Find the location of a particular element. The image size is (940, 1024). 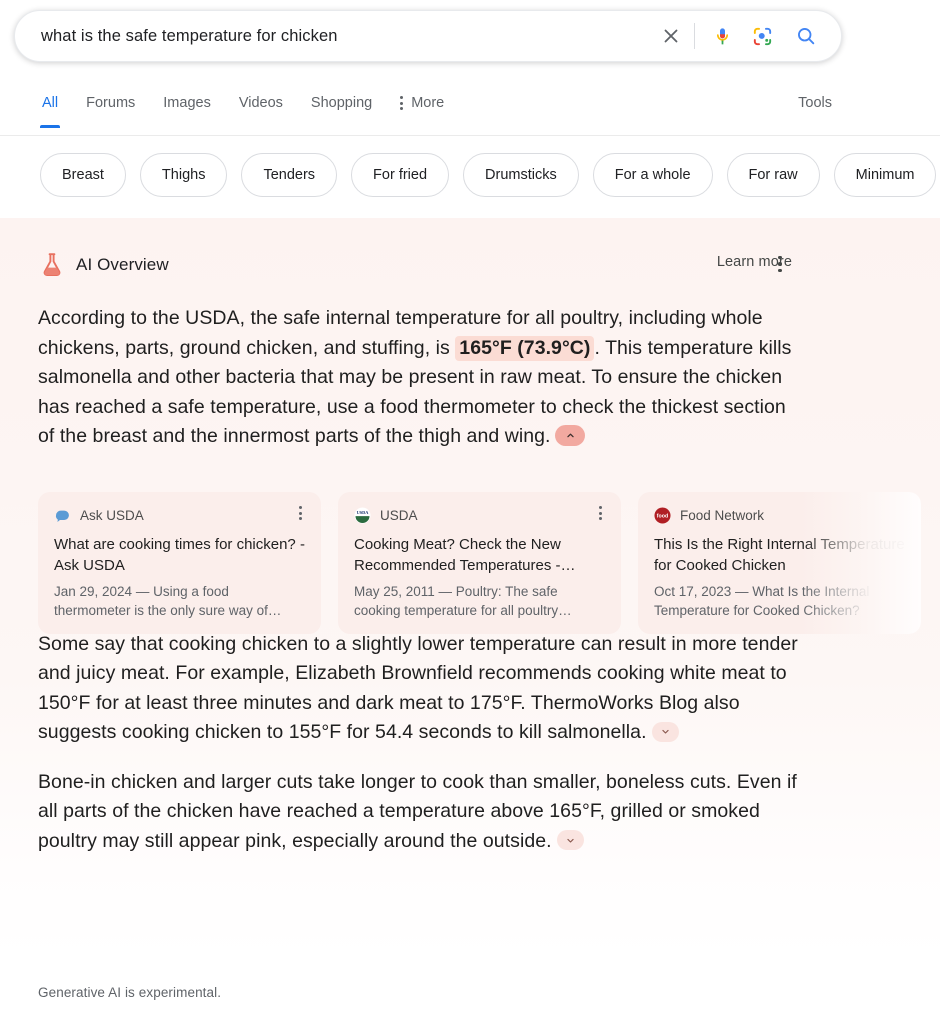

svg-text: USDA is located at coordinates (363, 512).